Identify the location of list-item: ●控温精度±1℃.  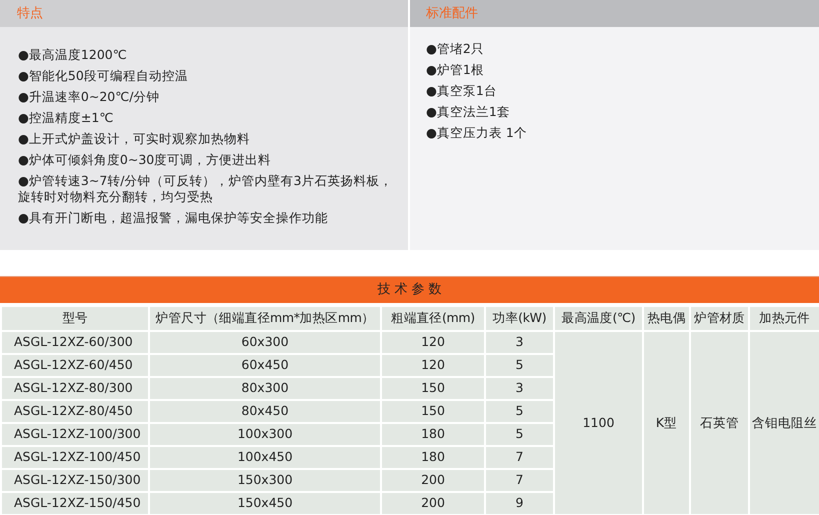
(66, 118).